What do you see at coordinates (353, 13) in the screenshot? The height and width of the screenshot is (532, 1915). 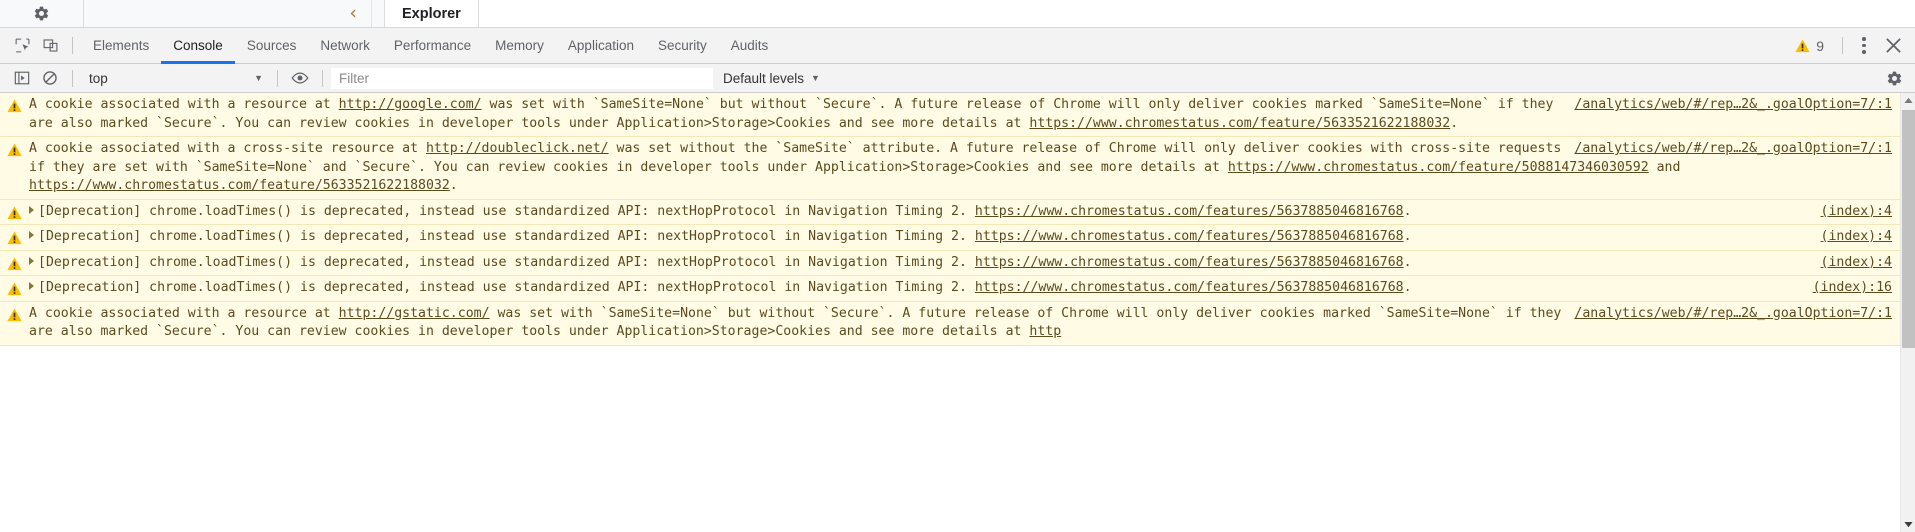 I see `chevron-left-icon: ‹` at bounding box center [353, 13].